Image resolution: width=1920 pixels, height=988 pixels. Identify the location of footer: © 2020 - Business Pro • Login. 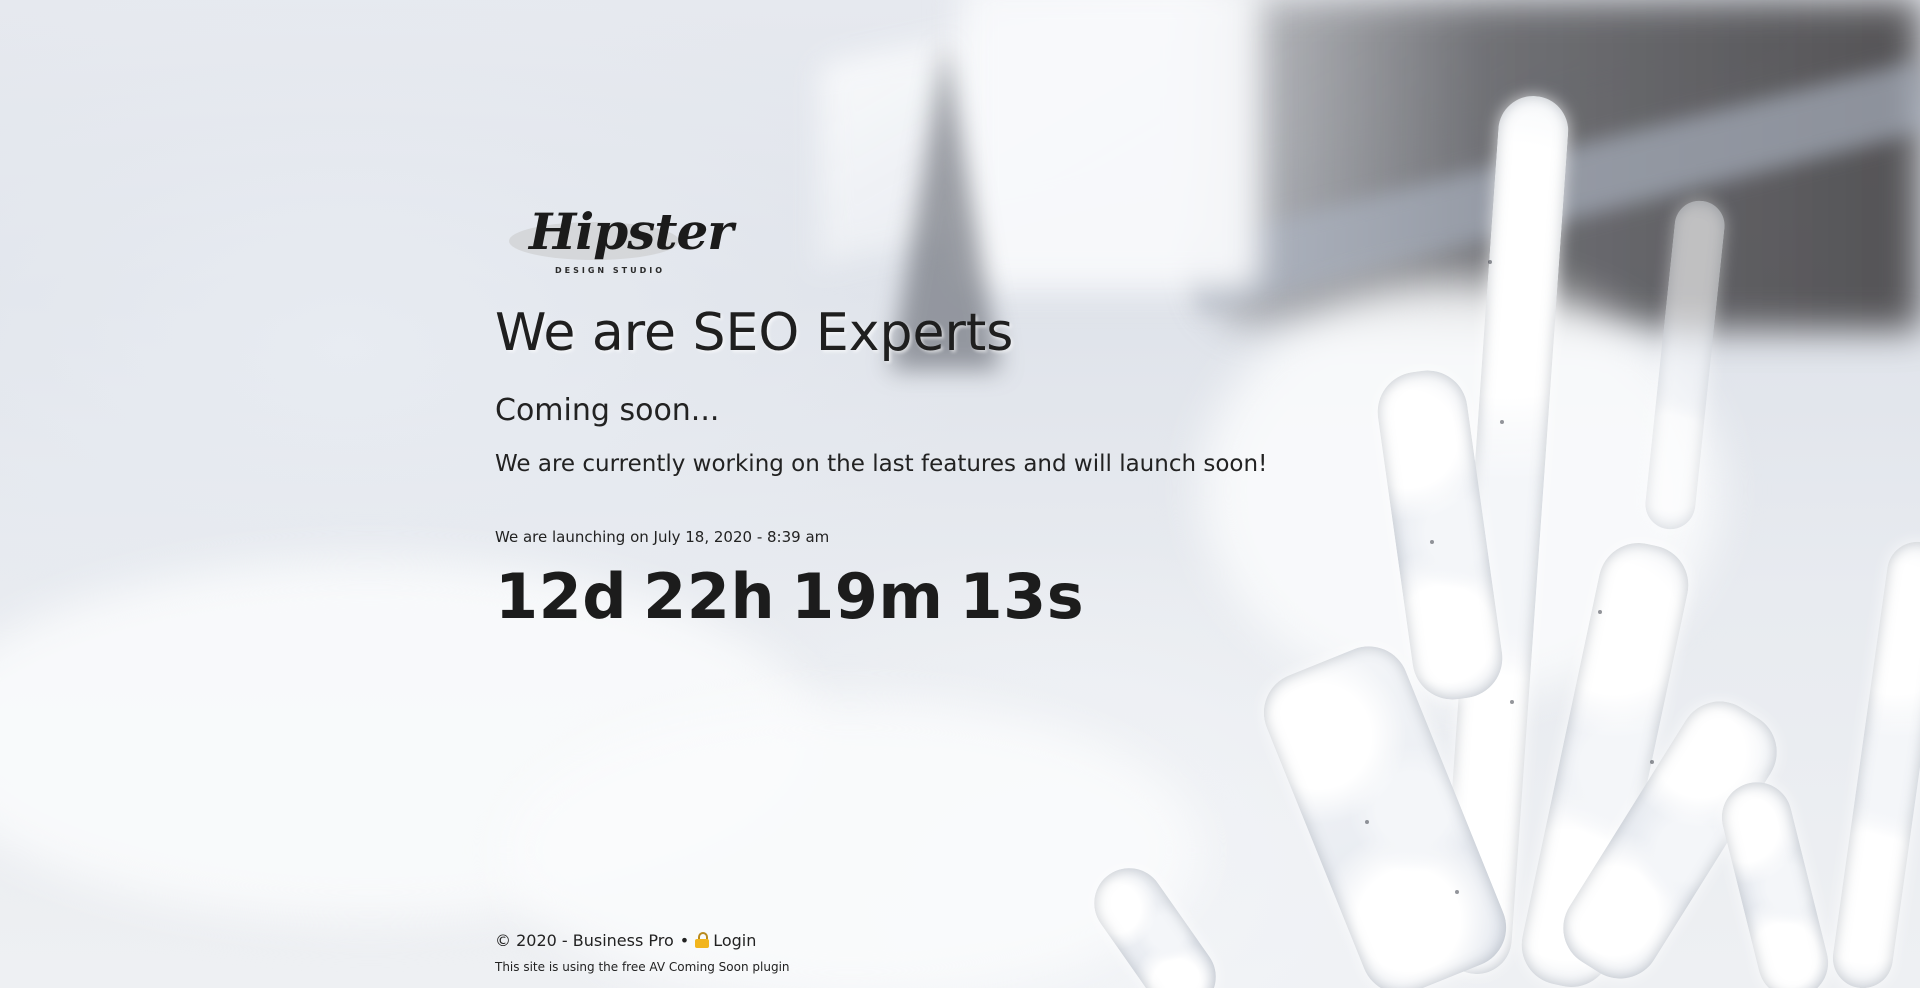
(625, 940).